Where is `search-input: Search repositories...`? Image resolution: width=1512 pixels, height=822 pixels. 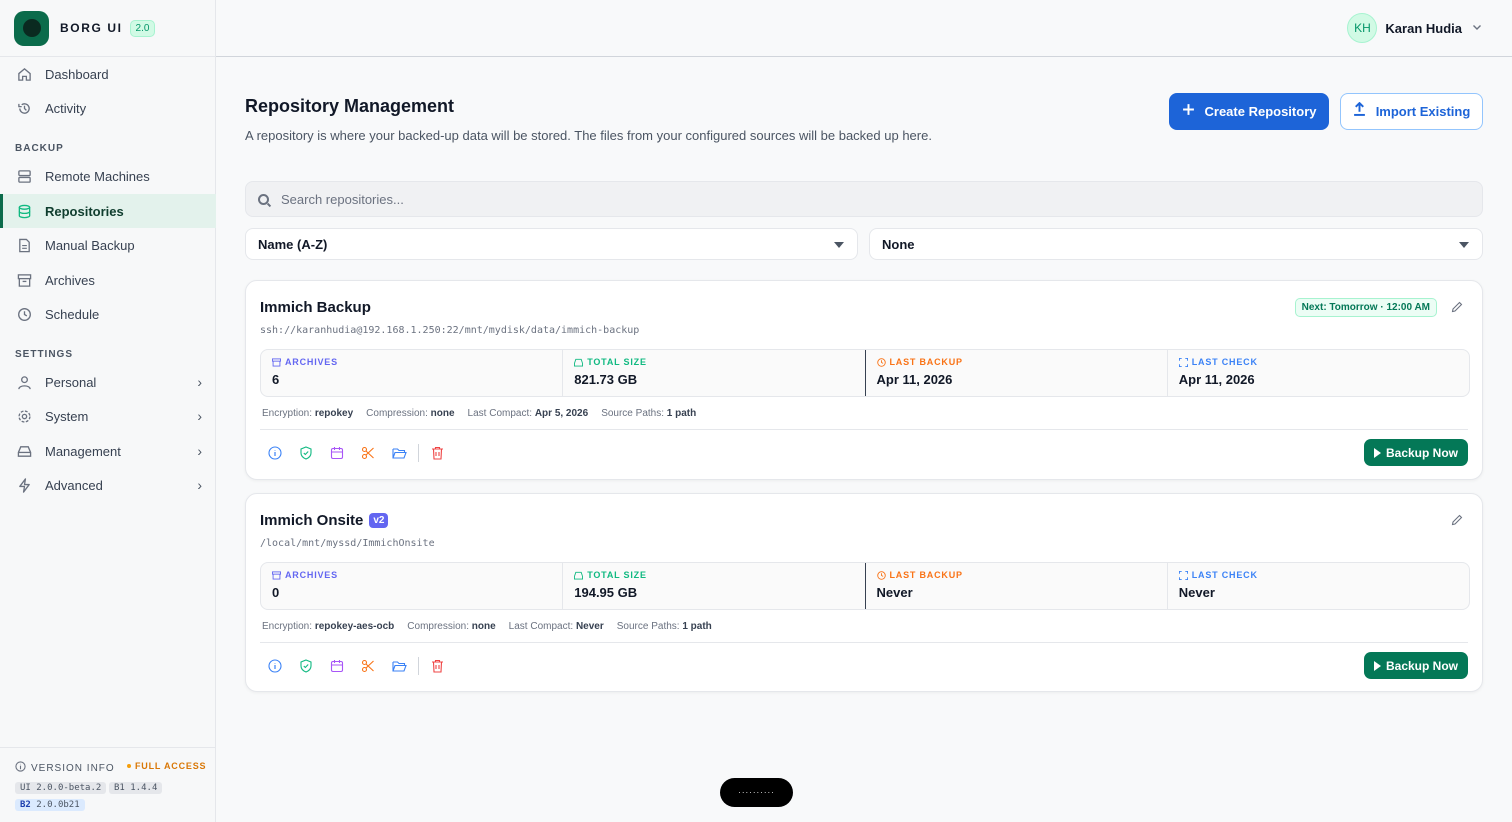 search-input: Search repositories... is located at coordinates (864, 199).